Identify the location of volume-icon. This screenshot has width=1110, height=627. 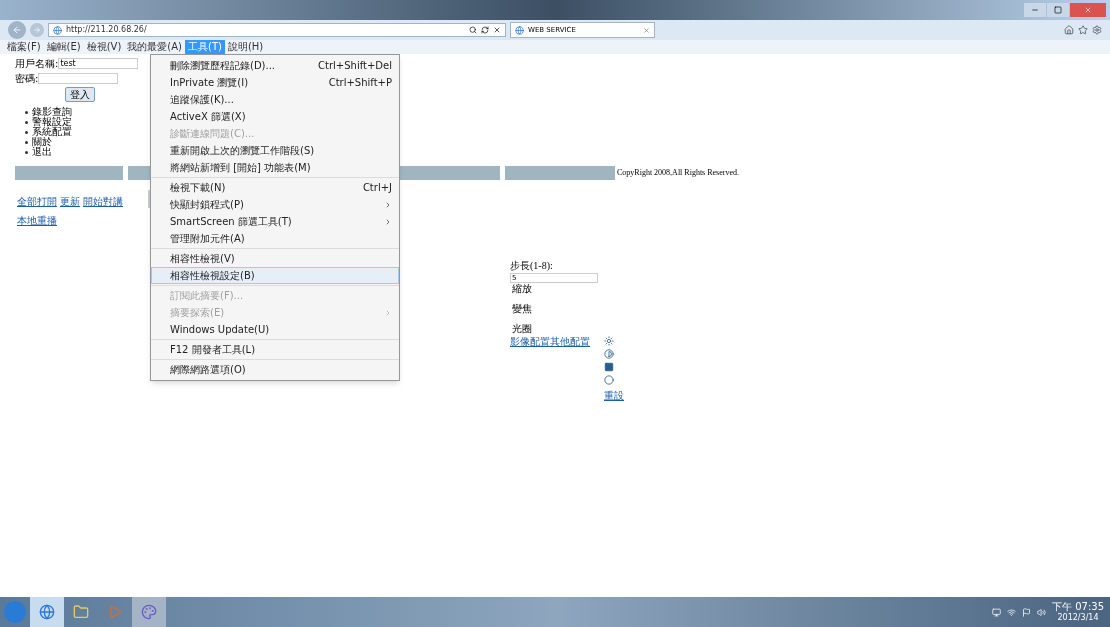
(1041, 612).